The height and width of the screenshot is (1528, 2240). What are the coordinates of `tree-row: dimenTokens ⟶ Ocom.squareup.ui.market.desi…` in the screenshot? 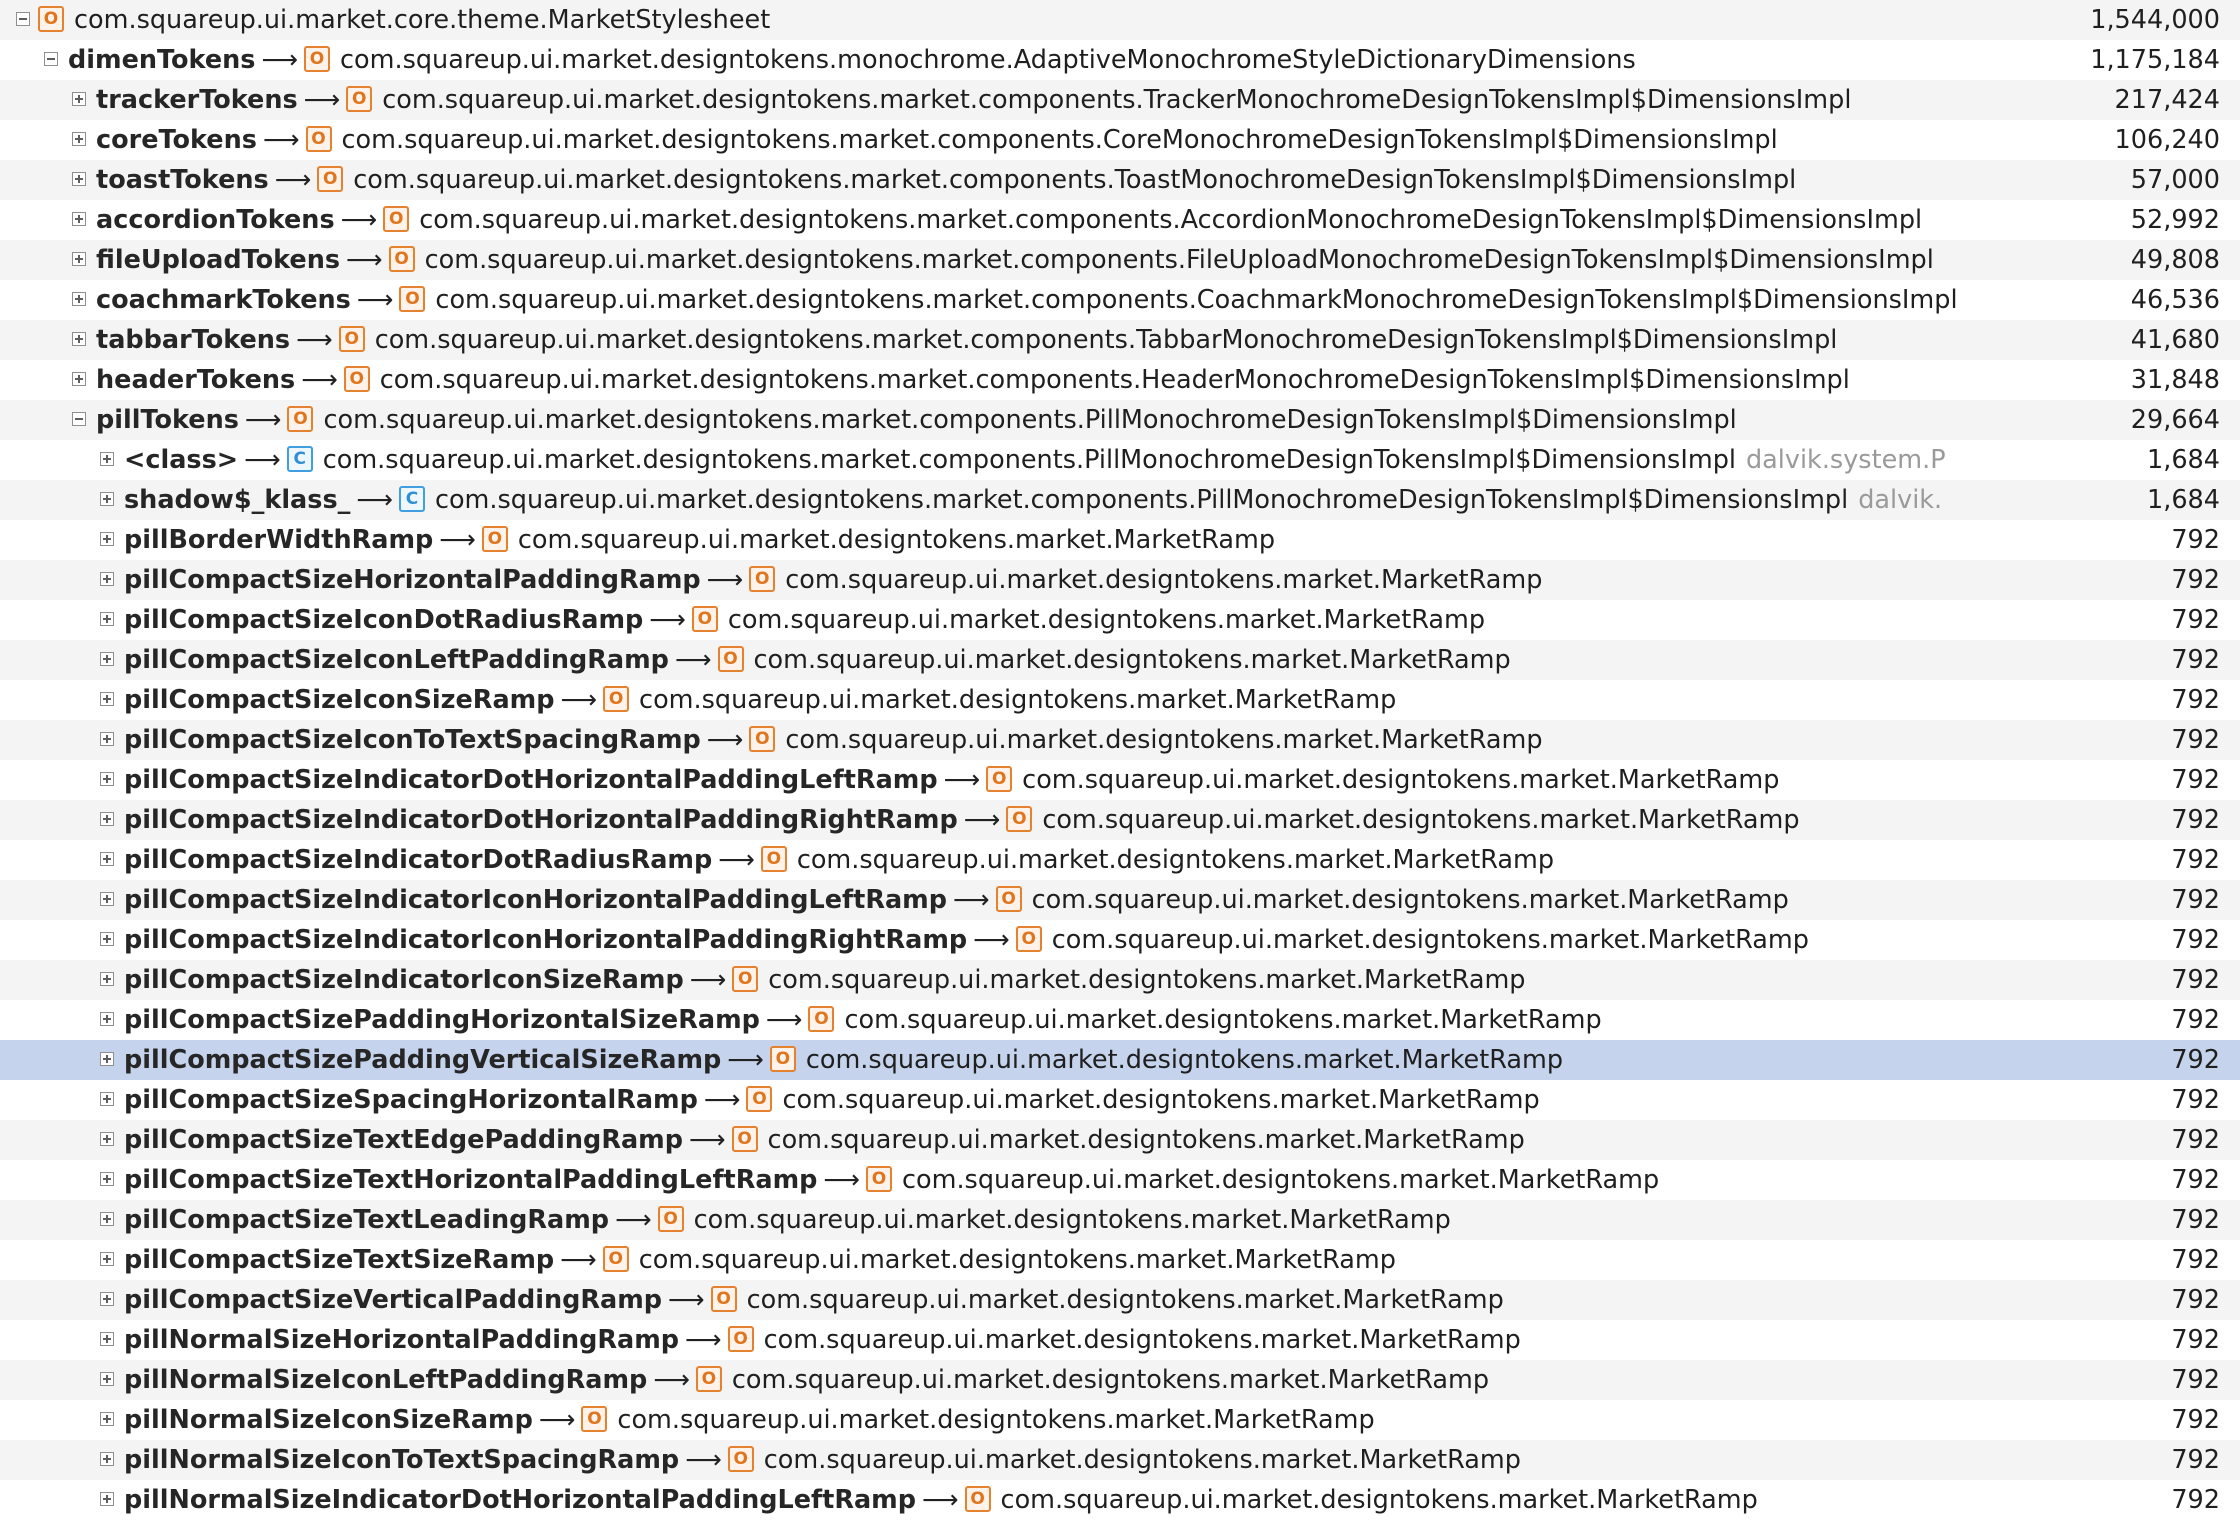 It's located at (1120, 60).